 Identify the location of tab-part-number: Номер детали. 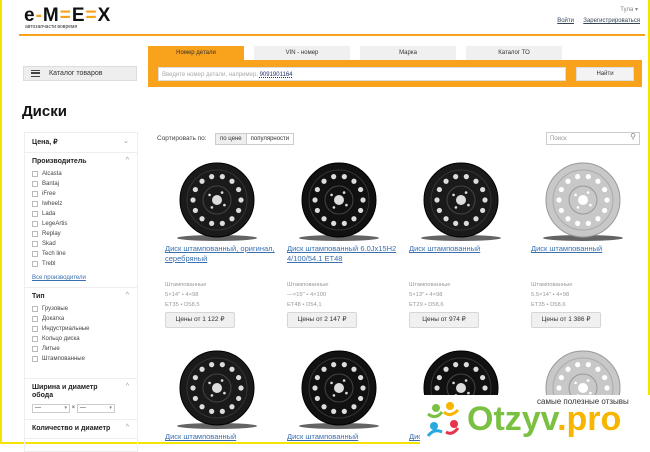
(196, 53).